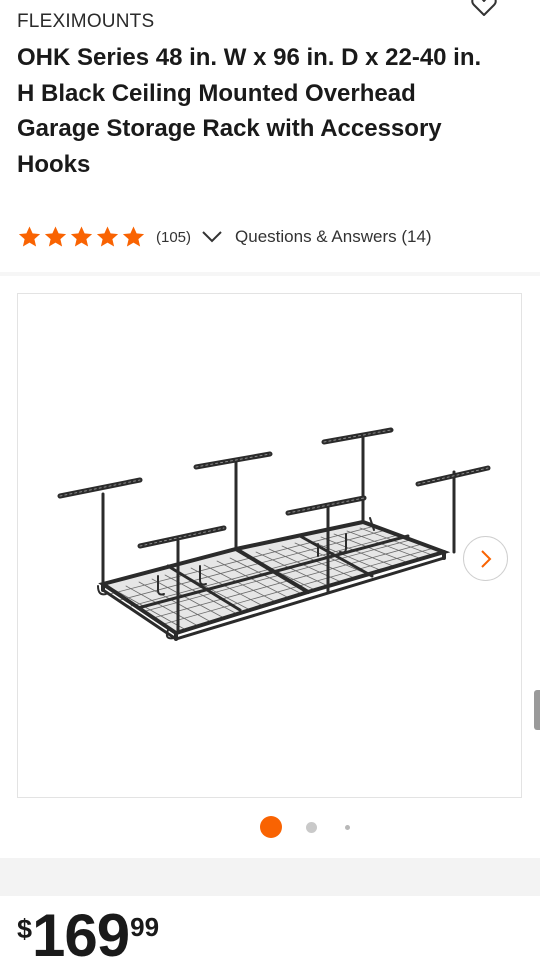  I want to click on price-dollars: 169, so click(81, 935).